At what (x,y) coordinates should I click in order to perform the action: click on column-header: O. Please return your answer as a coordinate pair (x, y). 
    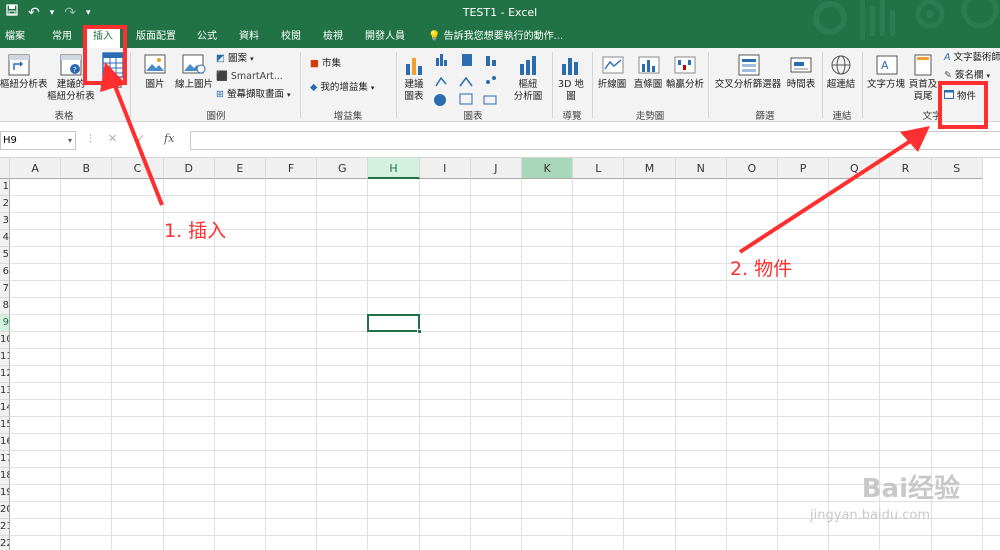
    Looking at the image, I should click on (752, 168).